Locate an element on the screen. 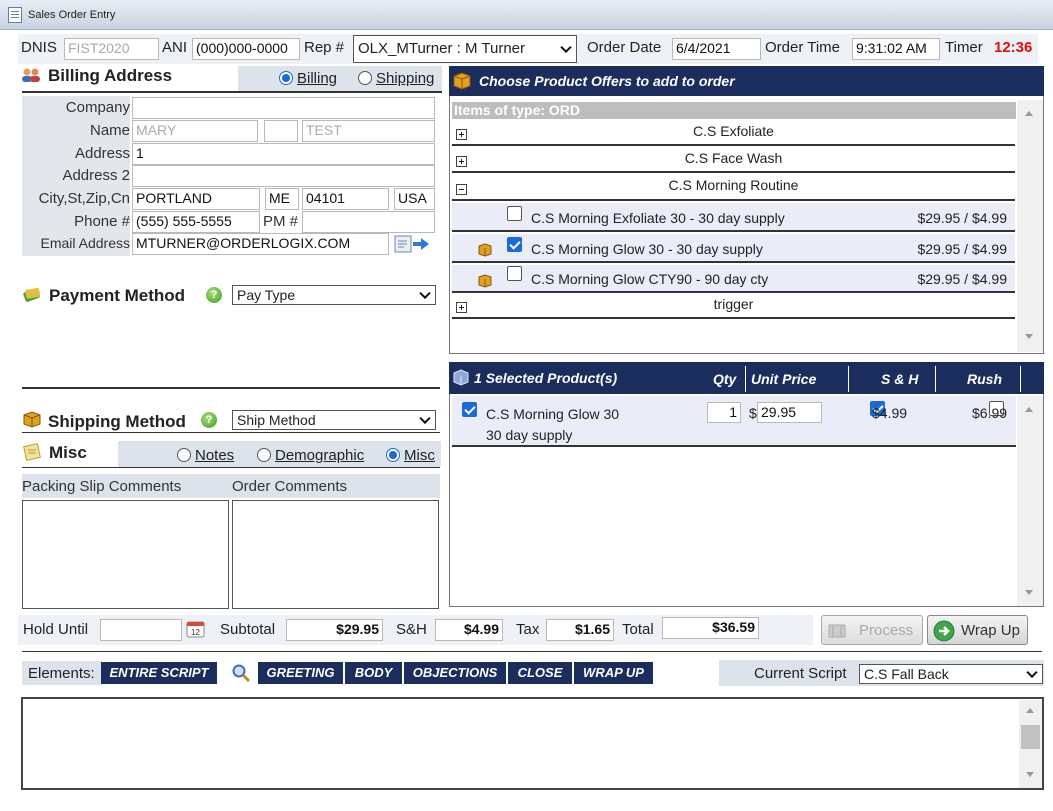  selected-product-name: C.S Morning Glow 30 is located at coordinates (553, 414).